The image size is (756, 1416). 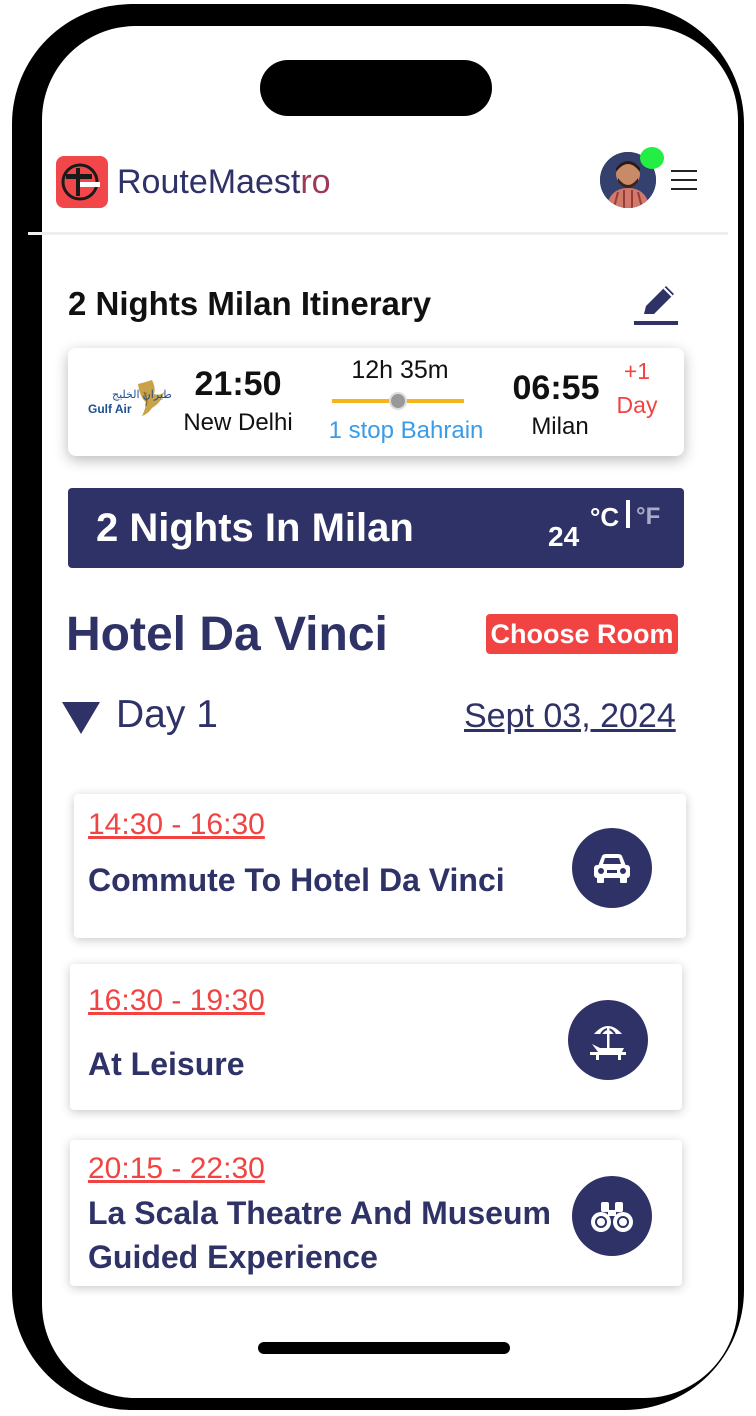 What do you see at coordinates (556, 388) in the screenshot?
I see `arrival-time: 06:55` at bounding box center [556, 388].